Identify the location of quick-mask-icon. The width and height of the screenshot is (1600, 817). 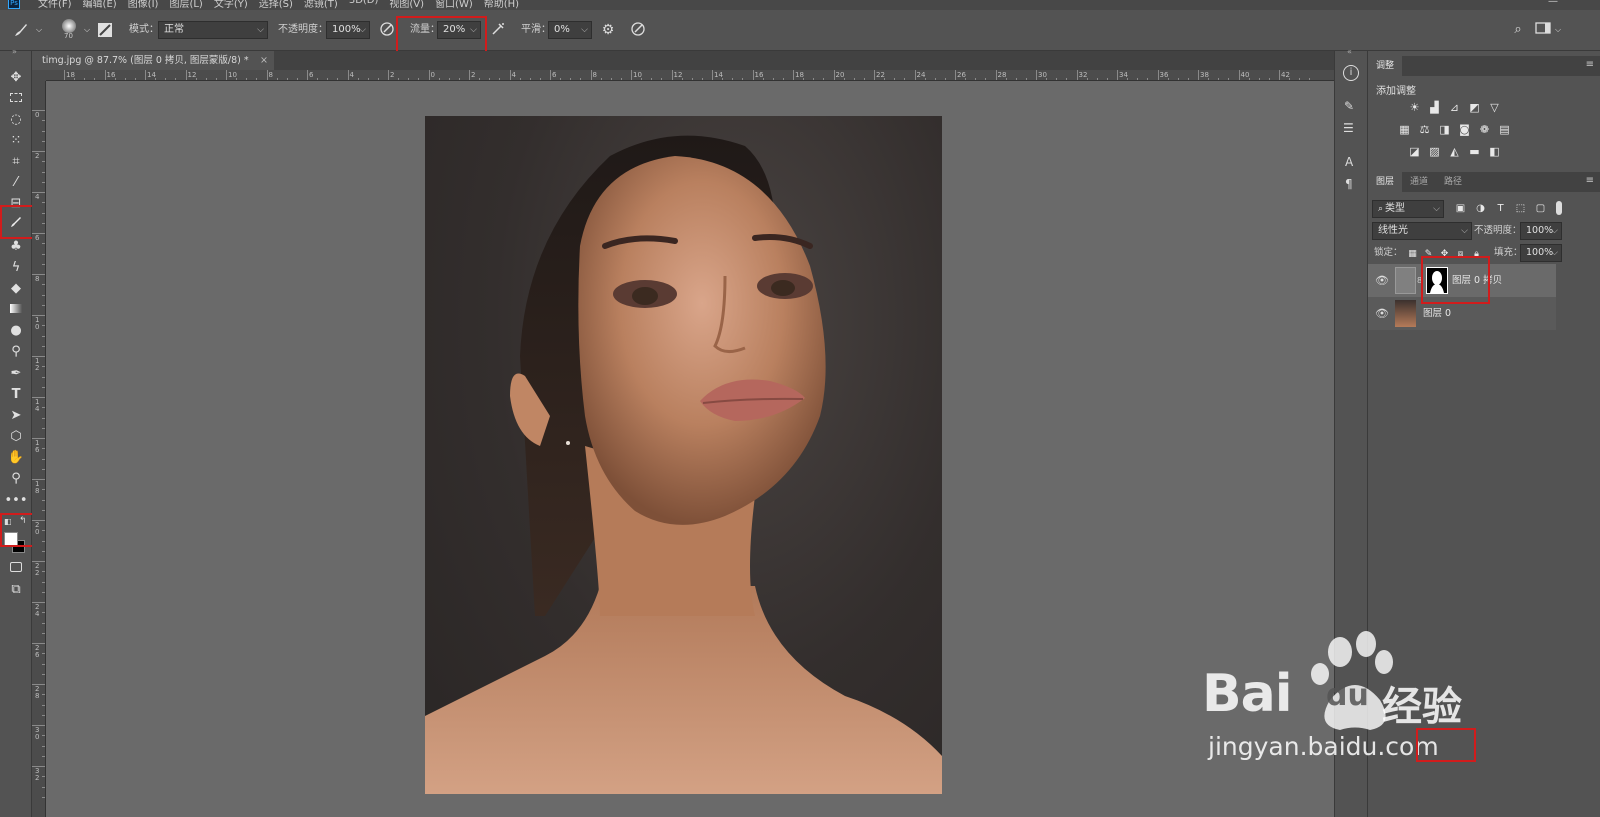
(16, 568).